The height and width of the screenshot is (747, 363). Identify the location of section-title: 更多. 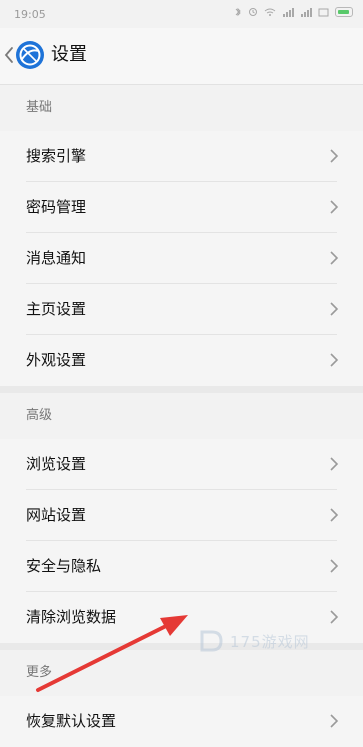
(181, 673).